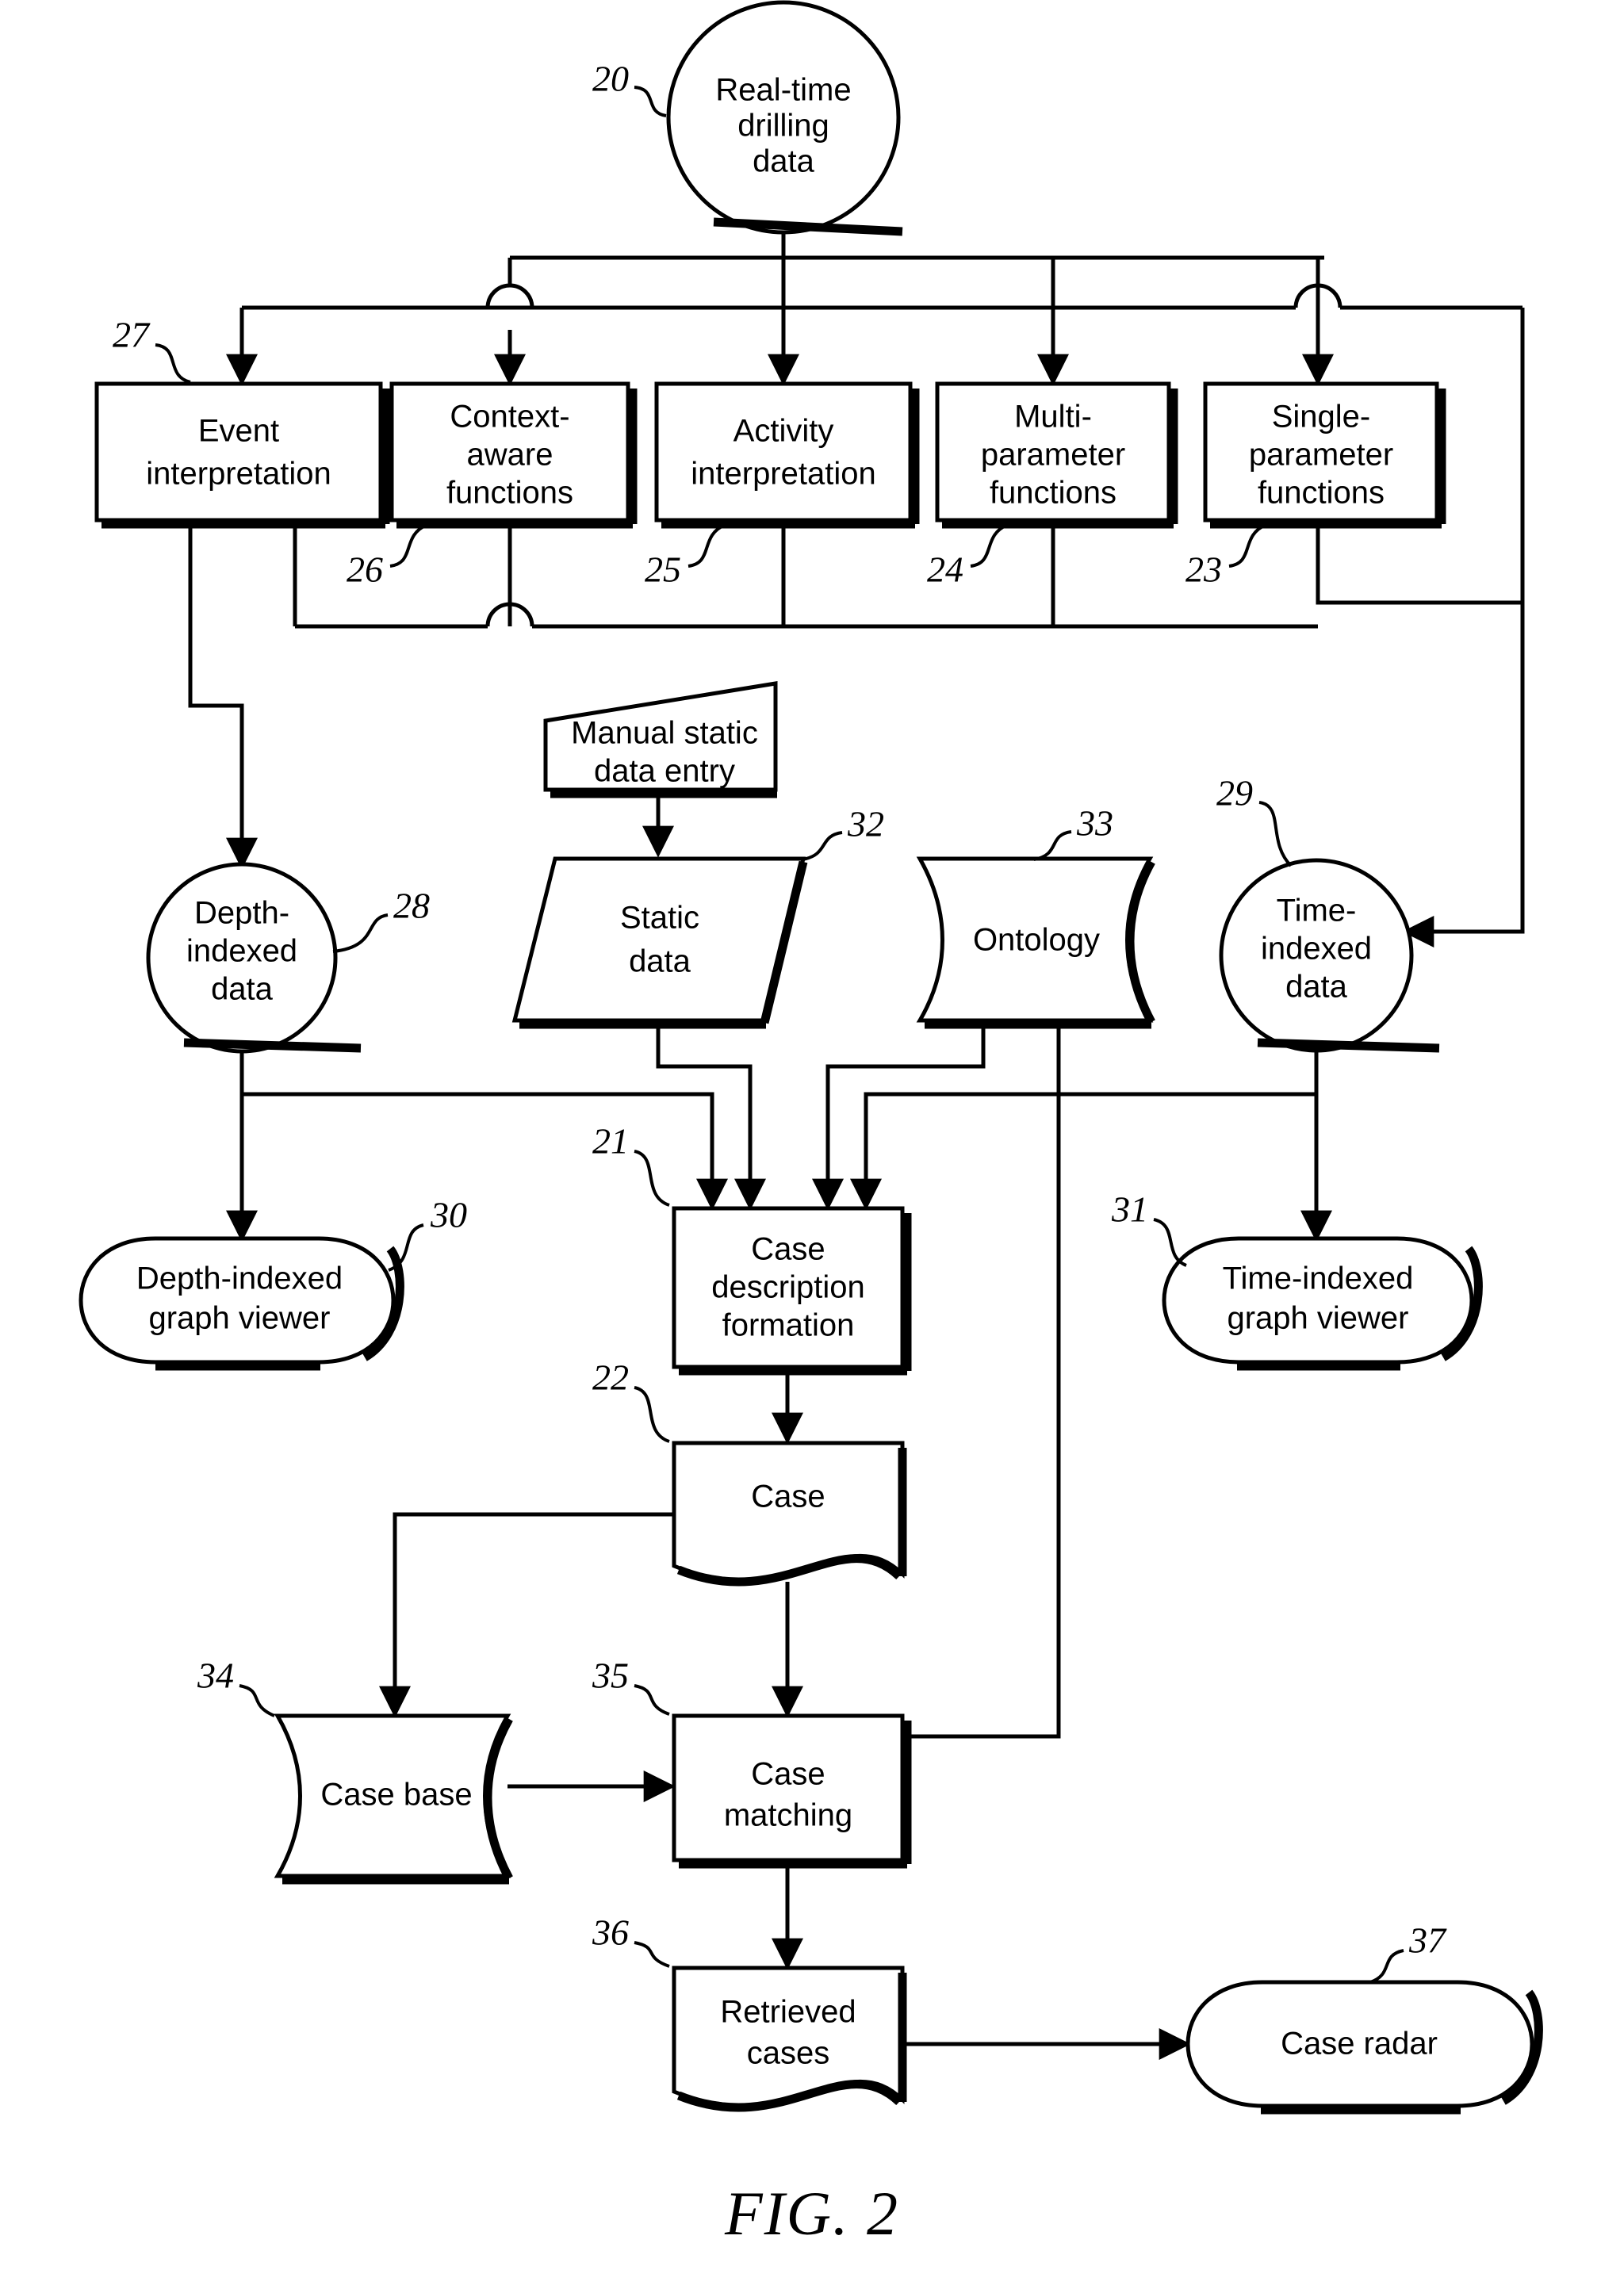 Image resolution: width=1624 pixels, height=2293 pixels. I want to click on svg-text: 32, so click(866, 824).